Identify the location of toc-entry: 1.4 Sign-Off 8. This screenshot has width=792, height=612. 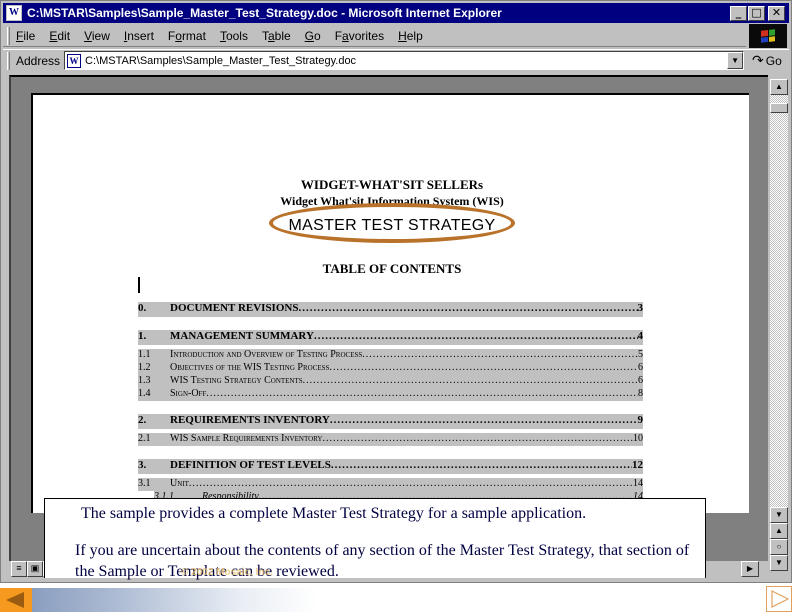
(390, 394).